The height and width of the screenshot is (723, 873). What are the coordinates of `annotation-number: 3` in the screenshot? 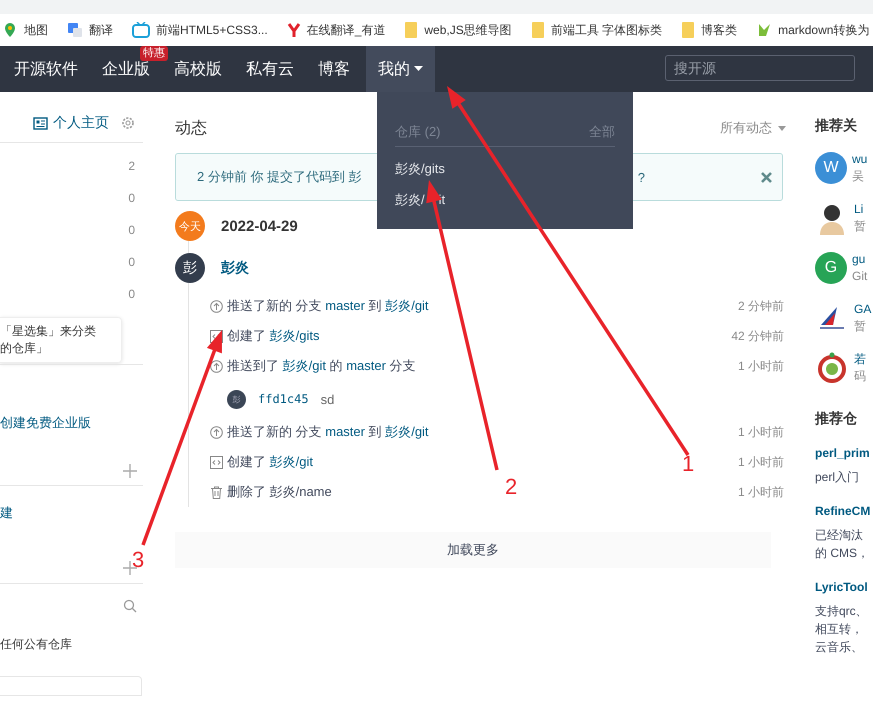 It's located at (138, 560).